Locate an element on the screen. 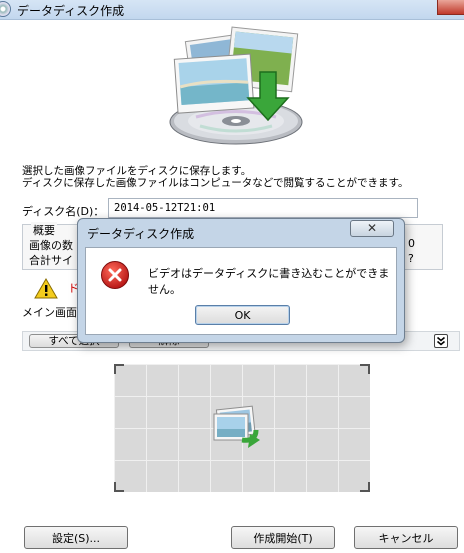 The width and height of the screenshot is (464, 553). image-count-label: 画像の数 is located at coordinates (51, 245).